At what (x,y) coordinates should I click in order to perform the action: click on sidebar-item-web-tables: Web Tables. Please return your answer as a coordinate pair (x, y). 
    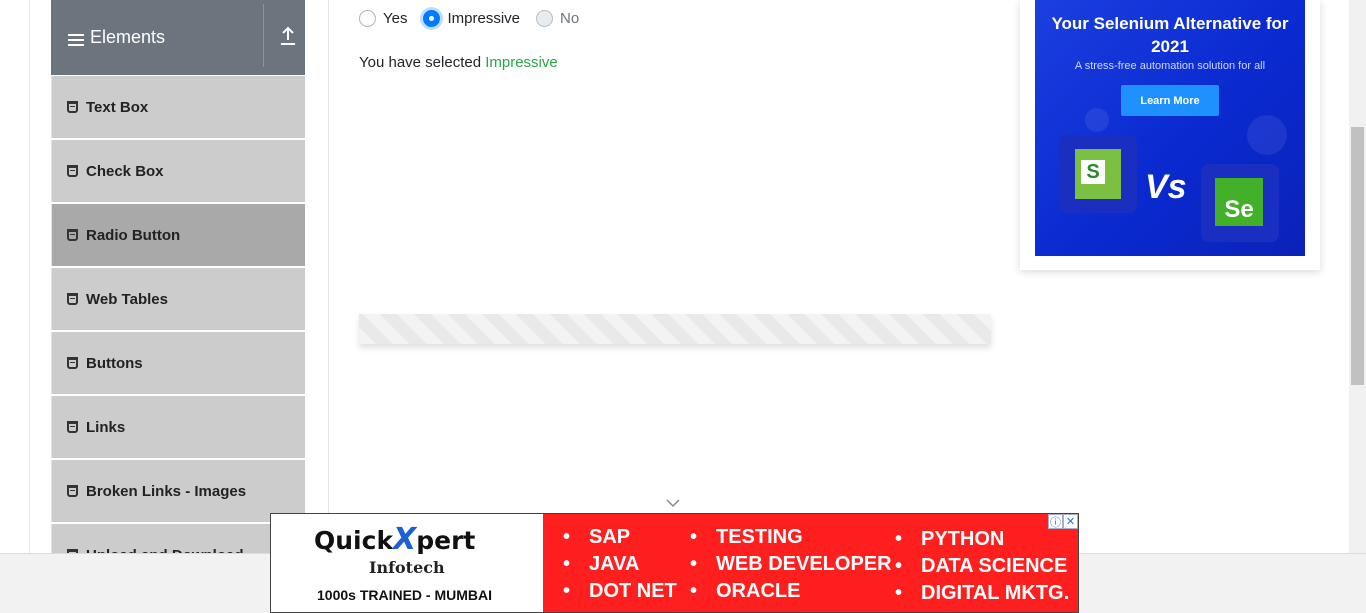
    Looking at the image, I should click on (178, 299).